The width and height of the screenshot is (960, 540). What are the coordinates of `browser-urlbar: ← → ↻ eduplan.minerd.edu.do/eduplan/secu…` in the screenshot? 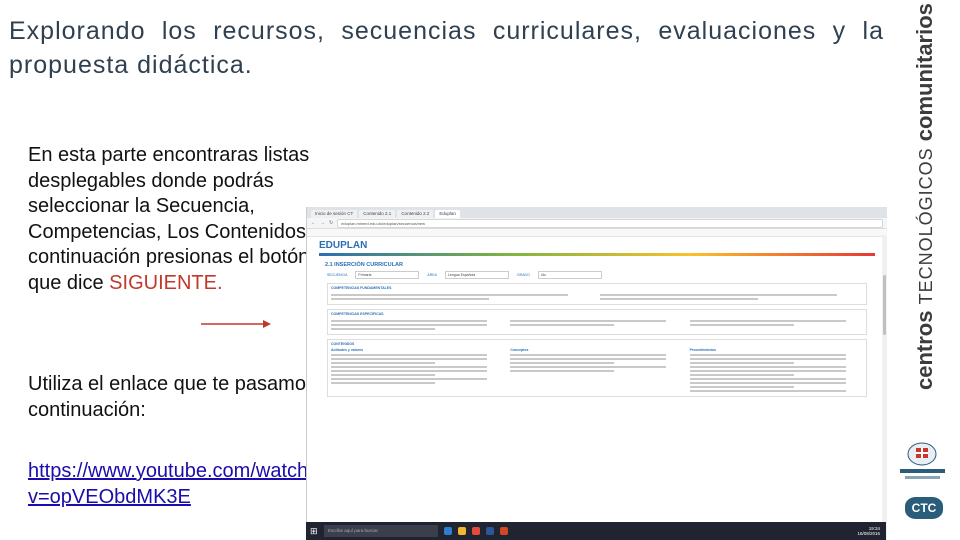 It's located at (597, 223).